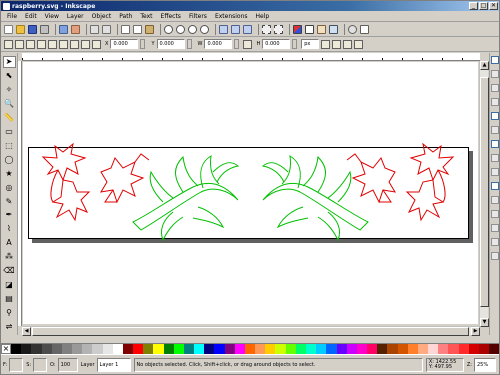 The image size is (500, 375). What do you see at coordinates (310, 44) in the screenshot?
I see `unit-select: px` at bounding box center [310, 44].